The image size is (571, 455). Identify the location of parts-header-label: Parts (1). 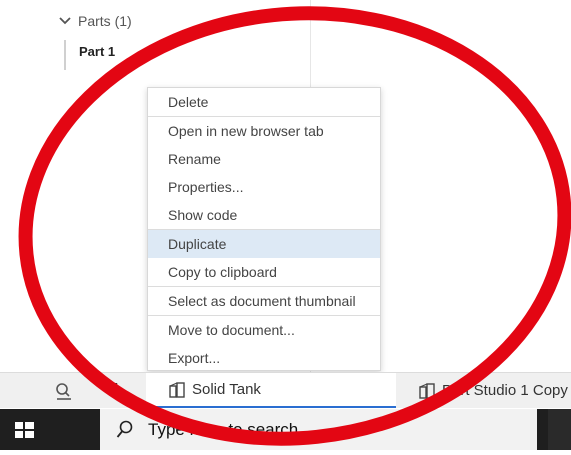
(105, 21).